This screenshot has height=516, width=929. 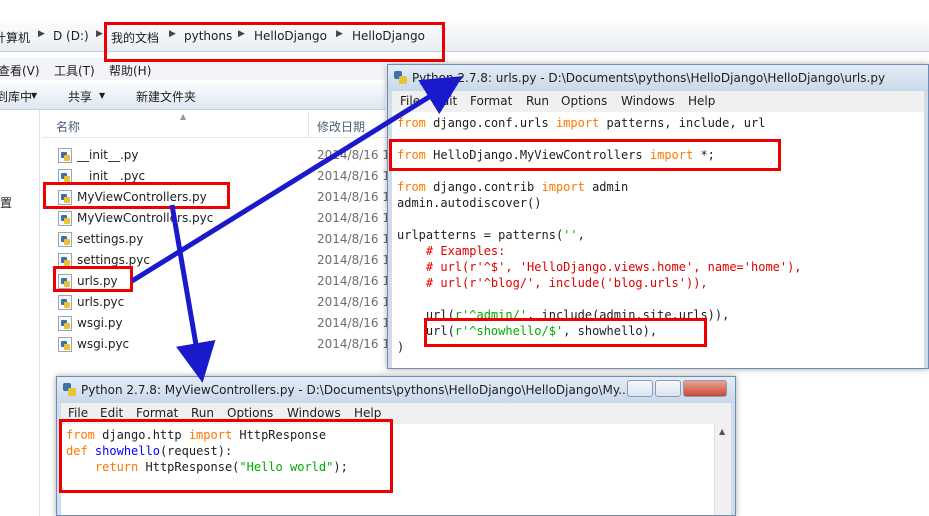 What do you see at coordinates (192, 293) in the screenshot?
I see `arrow-views-to-editor` at bounding box center [192, 293].